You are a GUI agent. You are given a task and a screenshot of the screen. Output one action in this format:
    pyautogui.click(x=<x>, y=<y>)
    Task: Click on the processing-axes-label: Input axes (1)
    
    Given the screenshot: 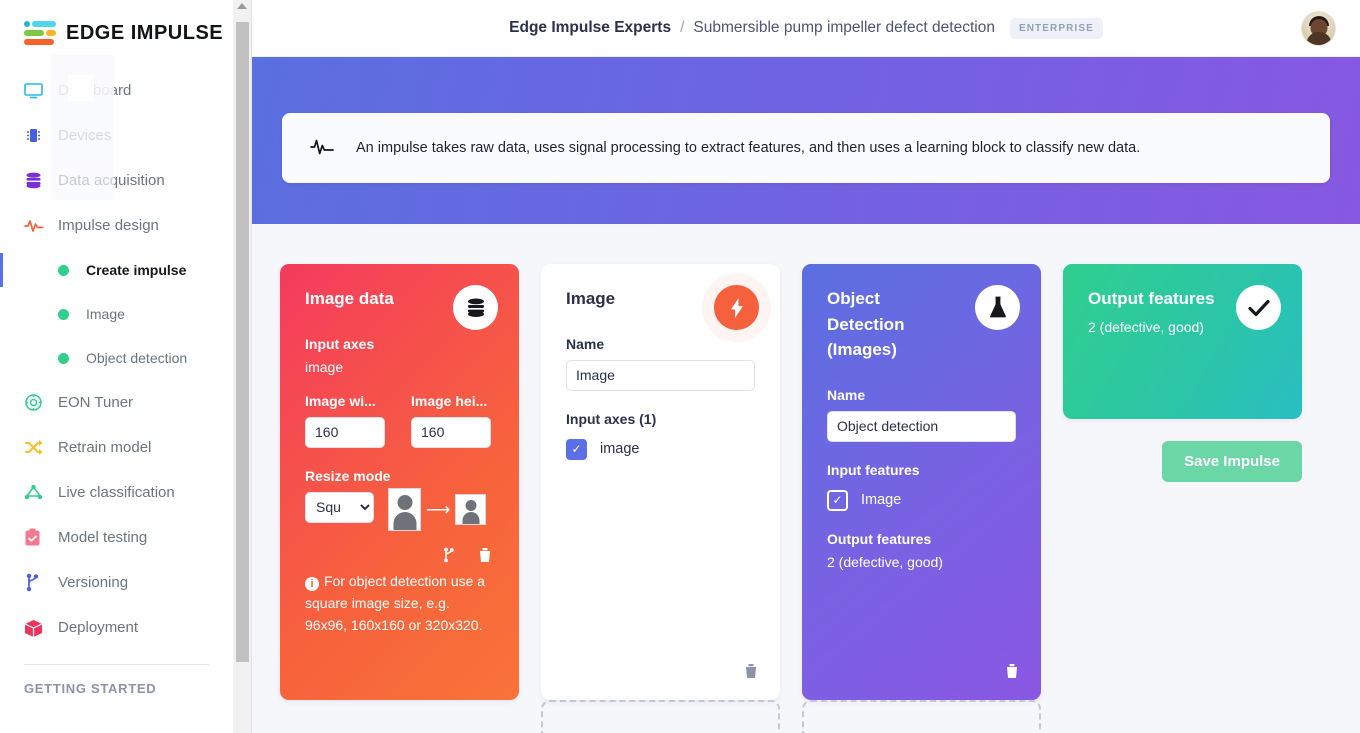 What is the action you would take?
    pyautogui.click(x=611, y=418)
    